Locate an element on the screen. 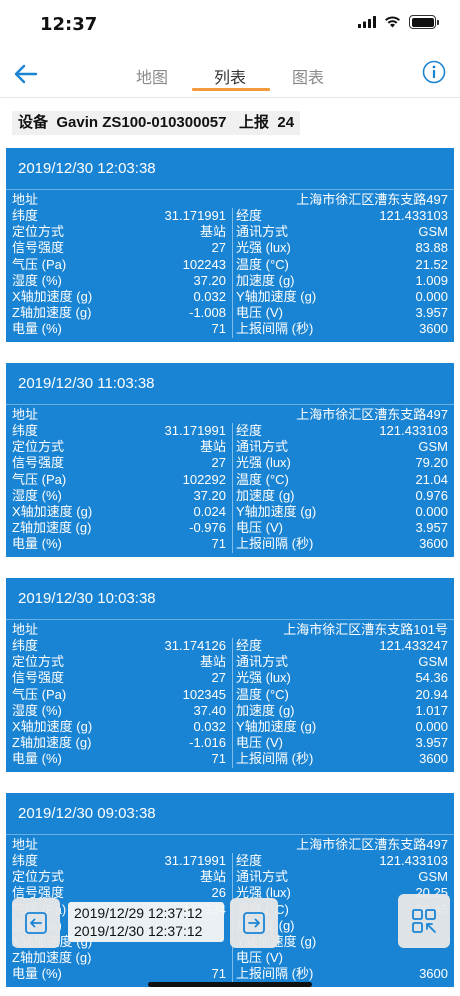  field-humidity: 湿度 (%) 37.20 is located at coordinates (119, 281).